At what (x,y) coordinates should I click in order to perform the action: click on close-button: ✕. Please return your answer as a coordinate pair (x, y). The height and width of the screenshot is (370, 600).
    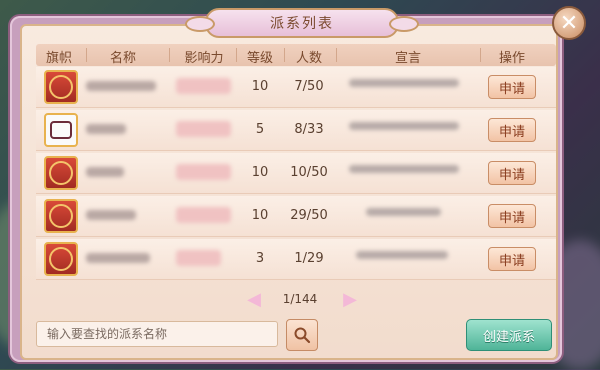
    Looking at the image, I should click on (569, 23).